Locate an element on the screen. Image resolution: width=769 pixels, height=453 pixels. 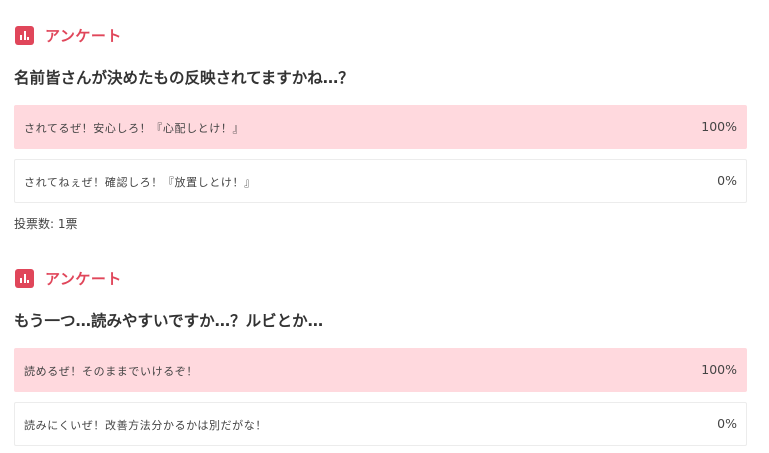
poll-option-text: 読めるぜ！そのままでいけるぞ！ is located at coordinates (111, 371).